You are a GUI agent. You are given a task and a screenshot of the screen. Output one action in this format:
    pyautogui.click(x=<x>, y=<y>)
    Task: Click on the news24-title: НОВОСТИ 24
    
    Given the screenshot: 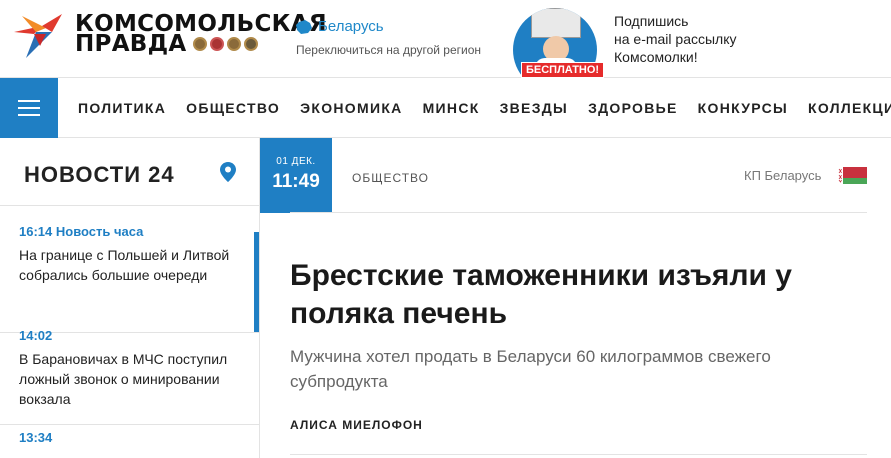 What is the action you would take?
    pyautogui.click(x=99, y=175)
    